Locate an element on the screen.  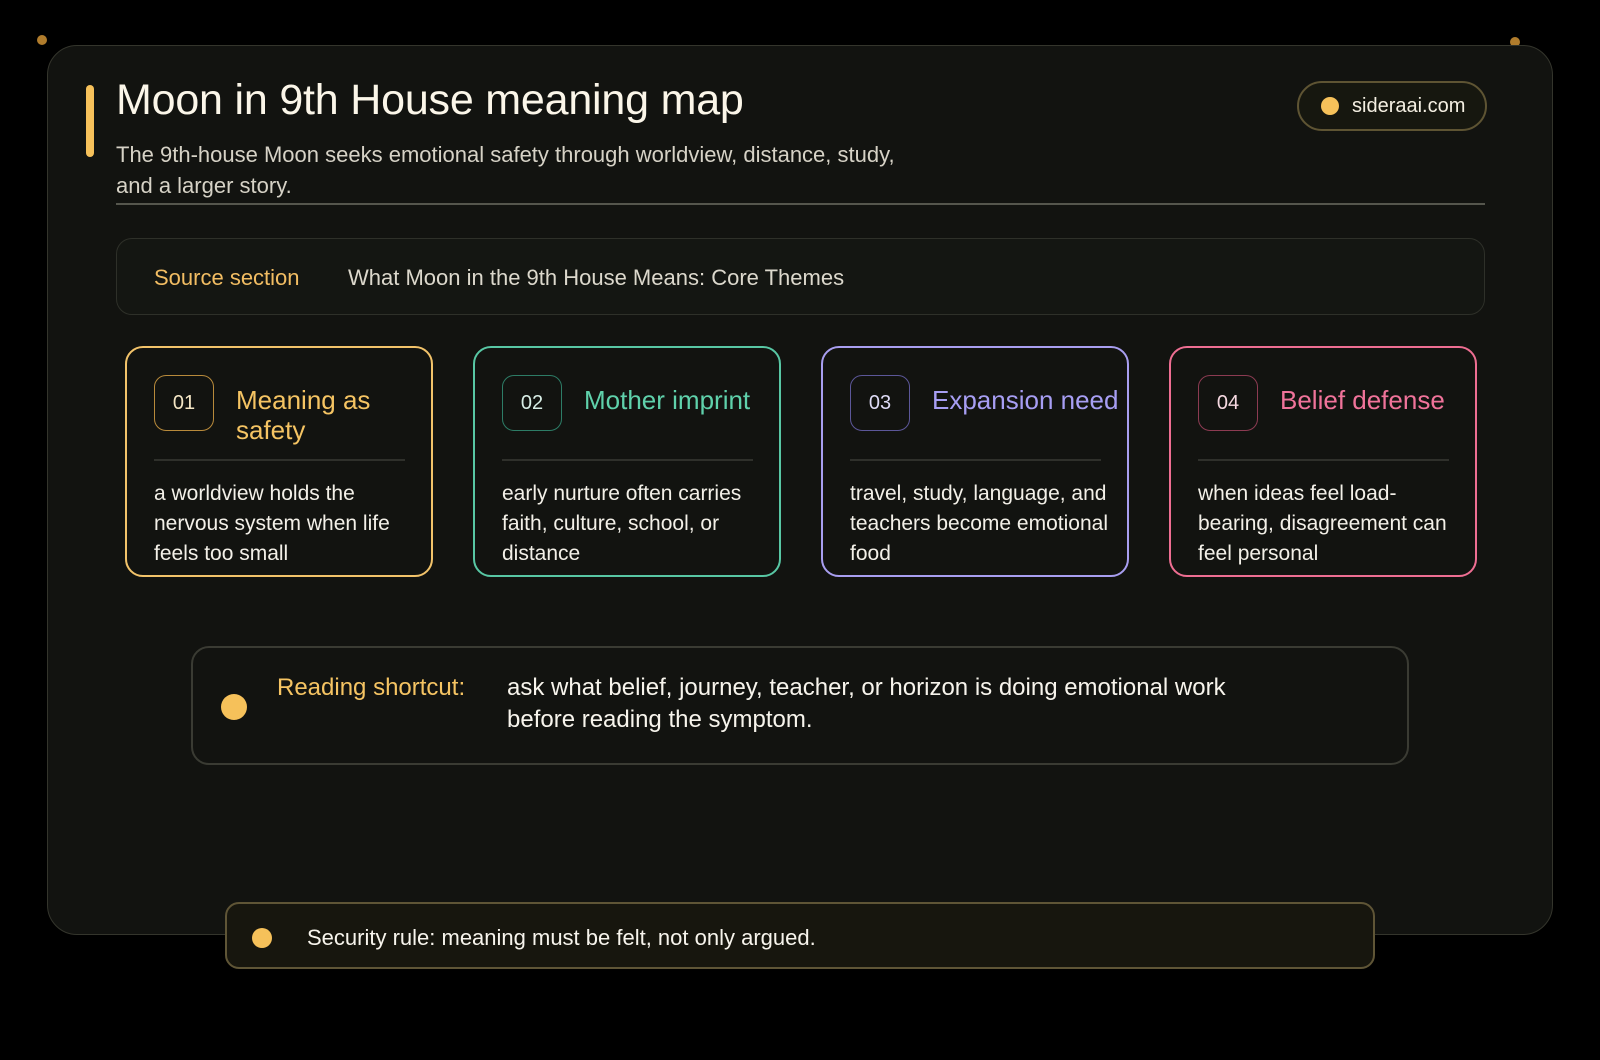
site-badge: sideraai.com is located at coordinates (1392, 106).